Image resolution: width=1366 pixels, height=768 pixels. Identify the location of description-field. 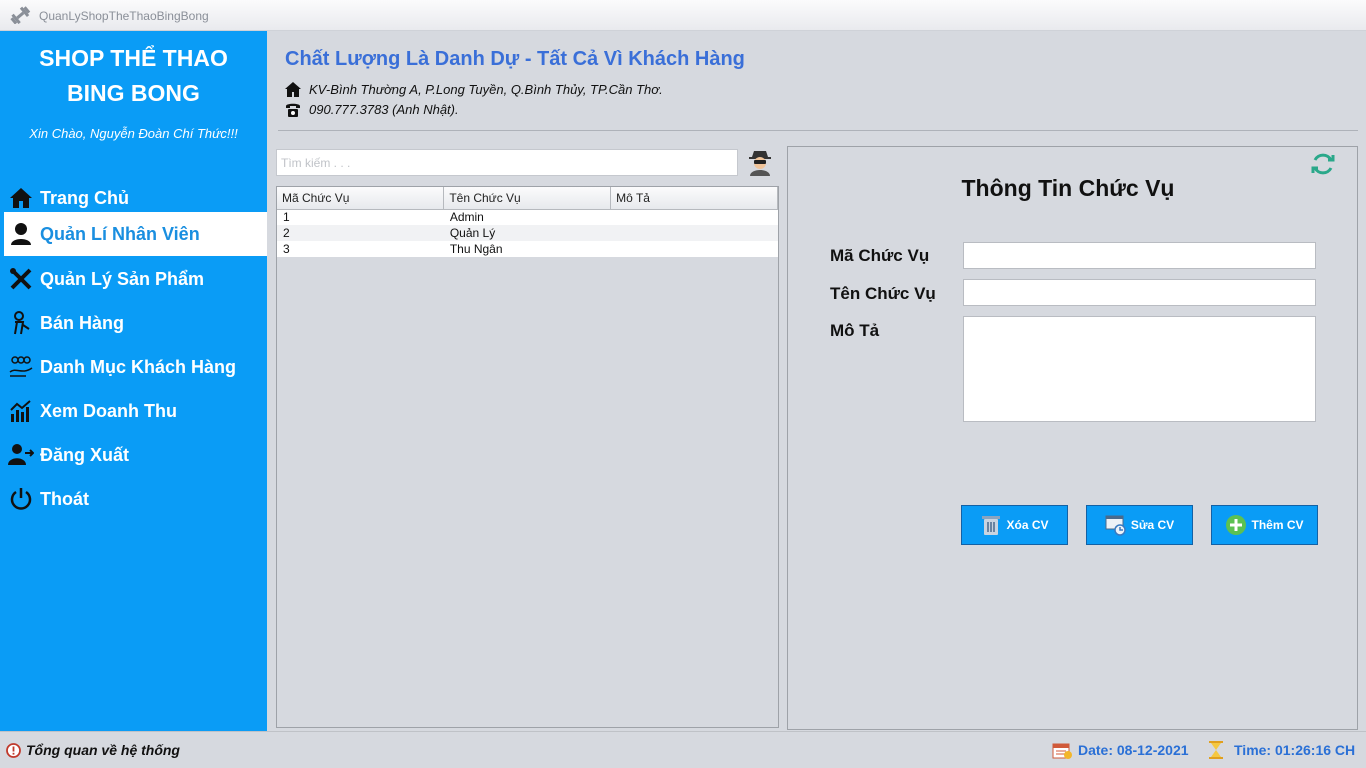
(1139, 369).